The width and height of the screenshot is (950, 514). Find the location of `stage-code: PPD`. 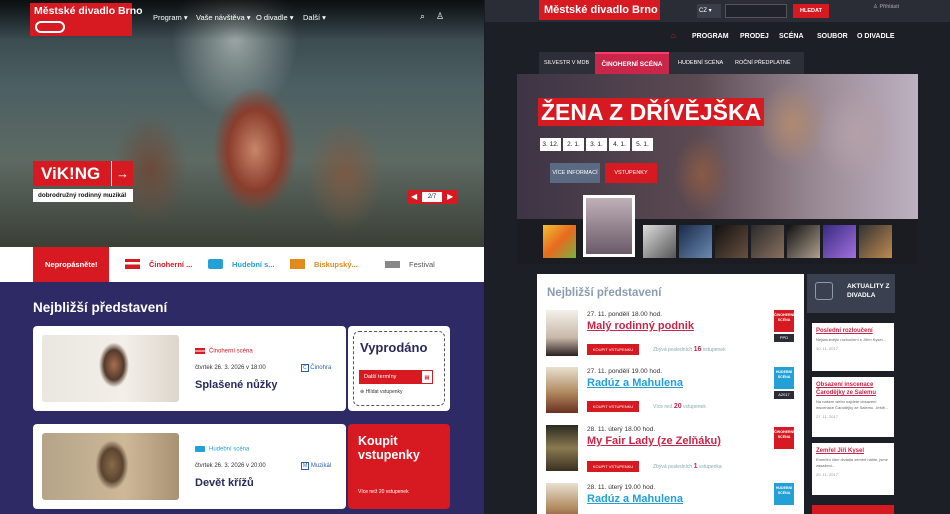

stage-code: PPD is located at coordinates (784, 338).